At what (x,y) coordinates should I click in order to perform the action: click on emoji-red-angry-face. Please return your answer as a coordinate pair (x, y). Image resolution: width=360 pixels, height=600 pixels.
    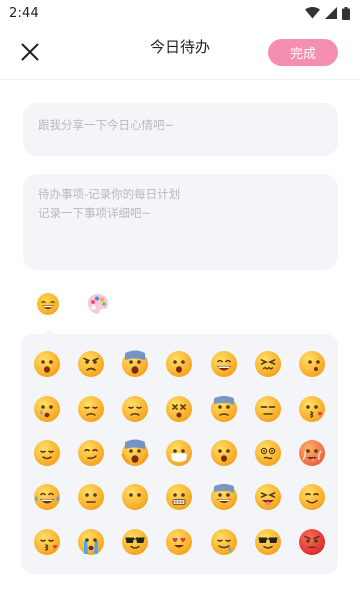
    Looking at the image, I should click on (312, 542).